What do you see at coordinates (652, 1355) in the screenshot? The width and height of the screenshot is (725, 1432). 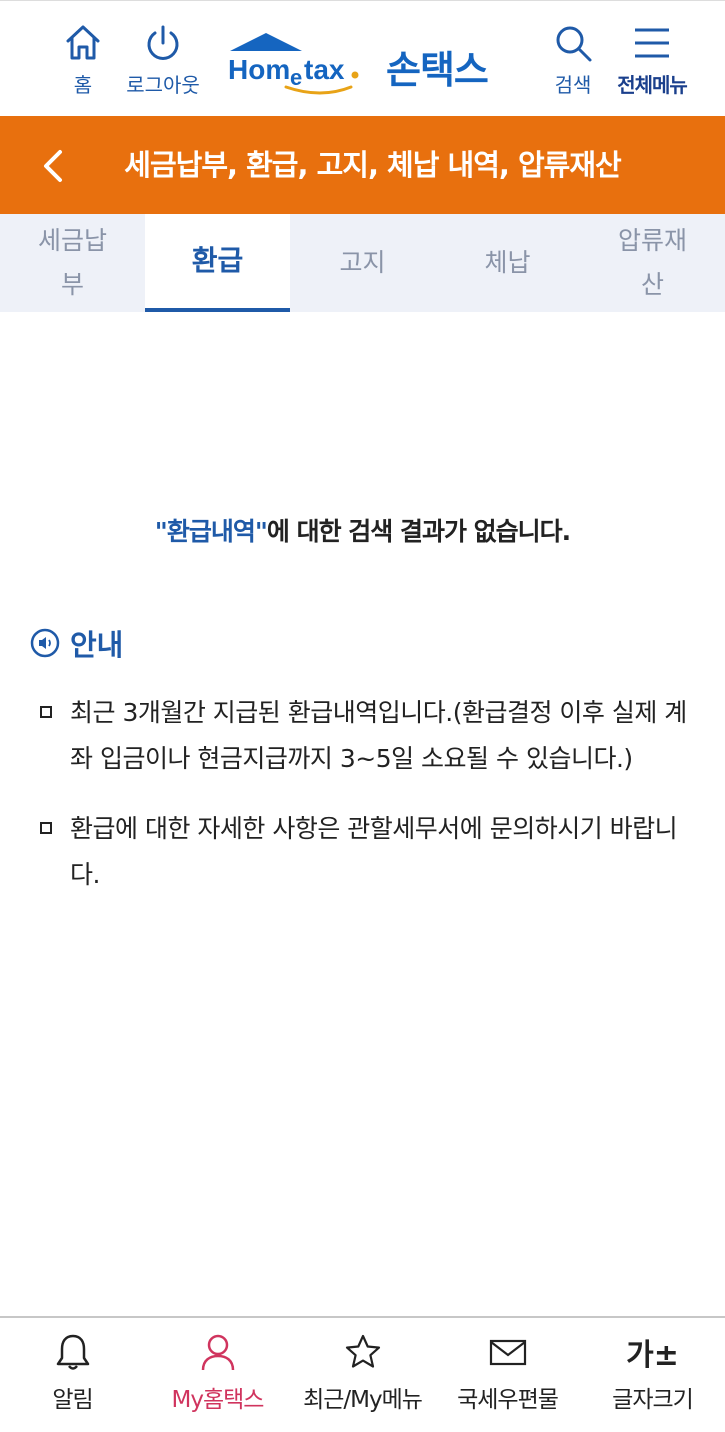 I see `font-size-icon: 가±` at bounding box center [652, 1355].